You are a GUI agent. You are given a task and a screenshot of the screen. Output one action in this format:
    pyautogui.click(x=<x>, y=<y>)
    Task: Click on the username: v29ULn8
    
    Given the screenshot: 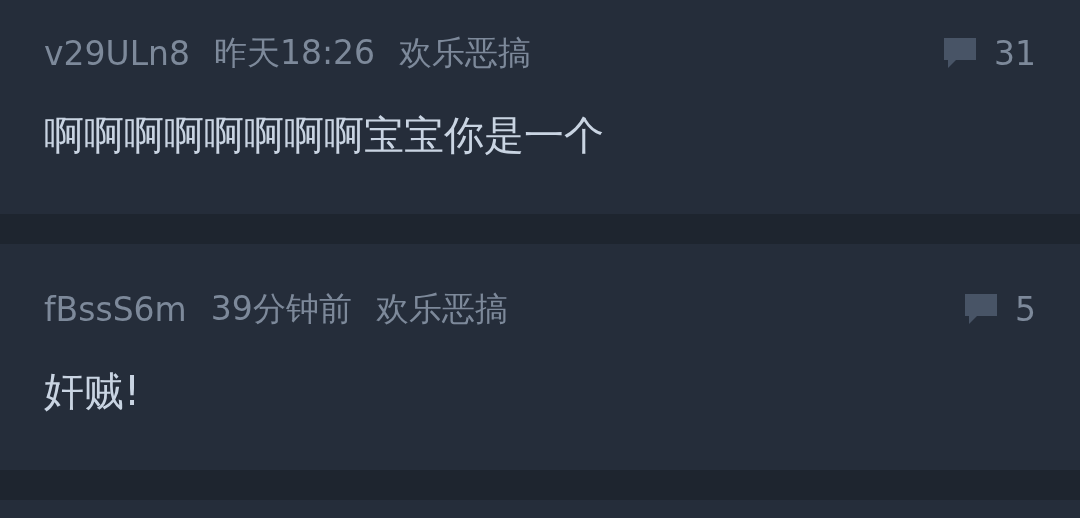 What is the action you would take?
    pyautogui.click(x=117, y=53)
    